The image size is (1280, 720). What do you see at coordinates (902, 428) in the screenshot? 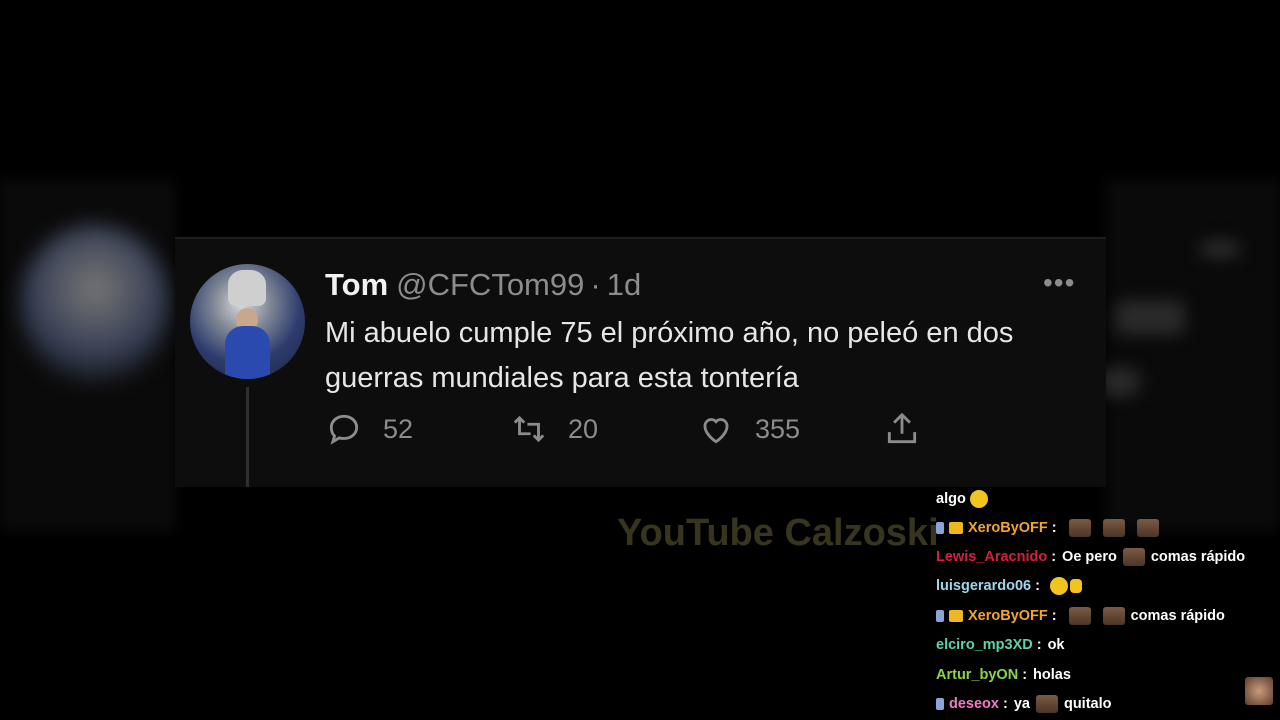
I see `share-icon` at bounding box center [902, 428].